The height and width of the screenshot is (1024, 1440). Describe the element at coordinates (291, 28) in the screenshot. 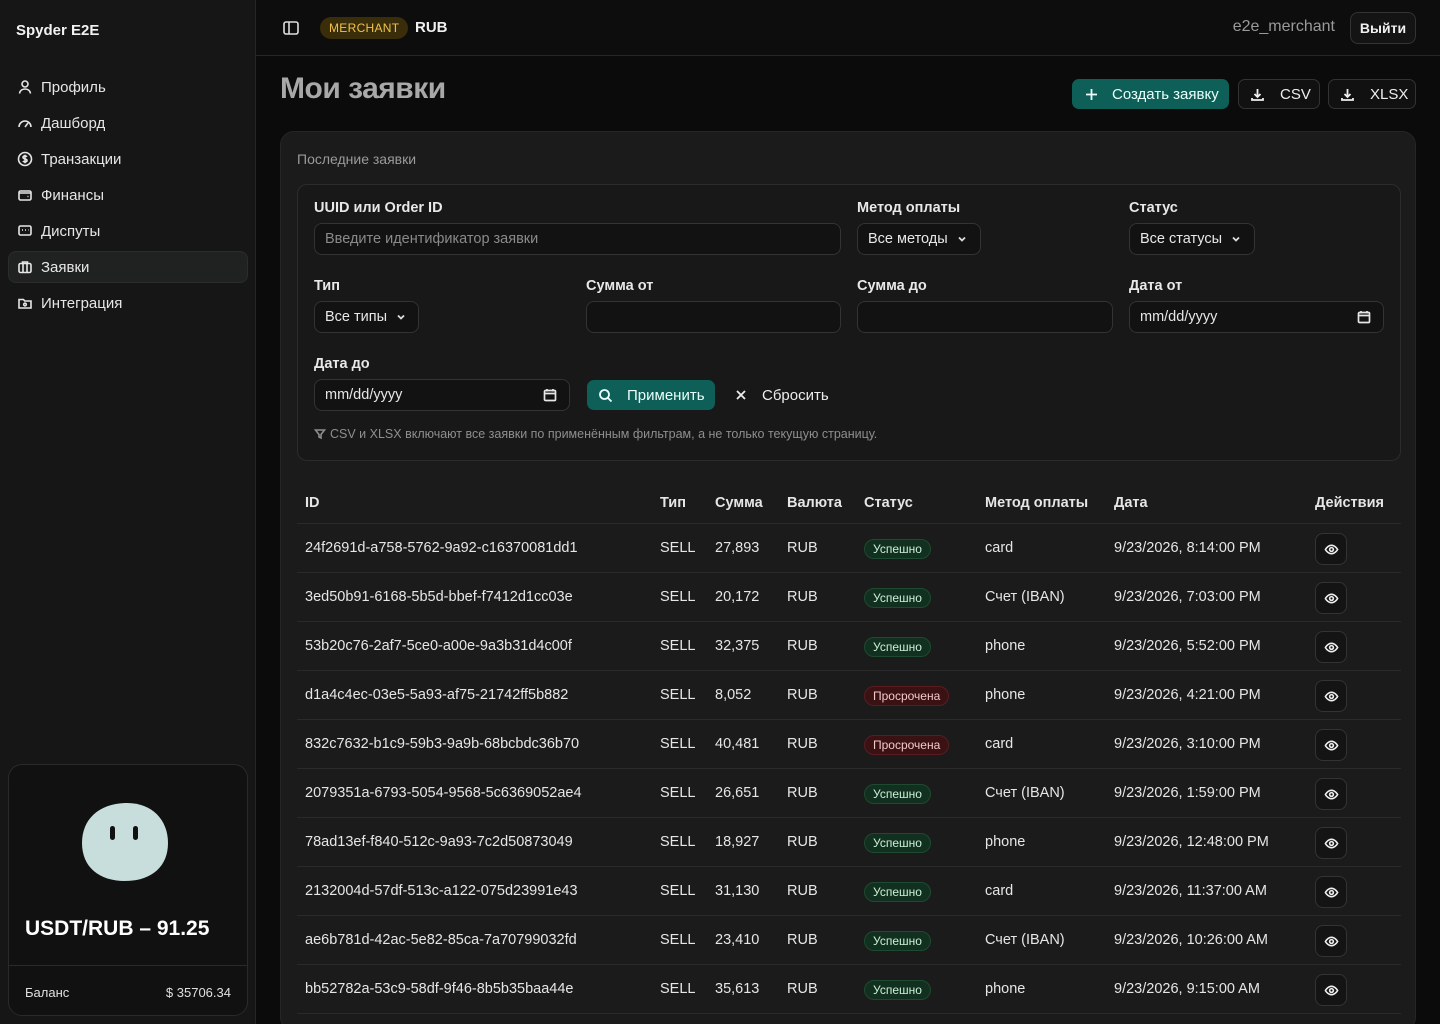

I see `sidebar-toggle-icon` at that location.